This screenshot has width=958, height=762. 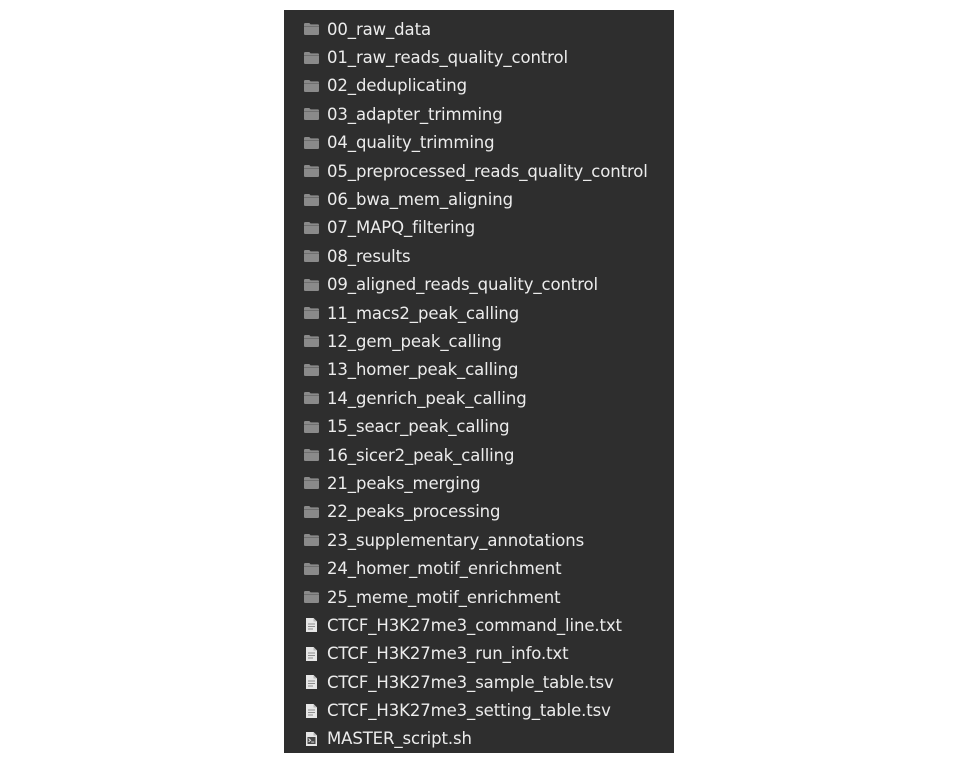 What do you see at coordinates (401, 228) in the screenshot?
I see `folder-name-label: 07_MAPQ_filtering` at bounding box center [401, 228].